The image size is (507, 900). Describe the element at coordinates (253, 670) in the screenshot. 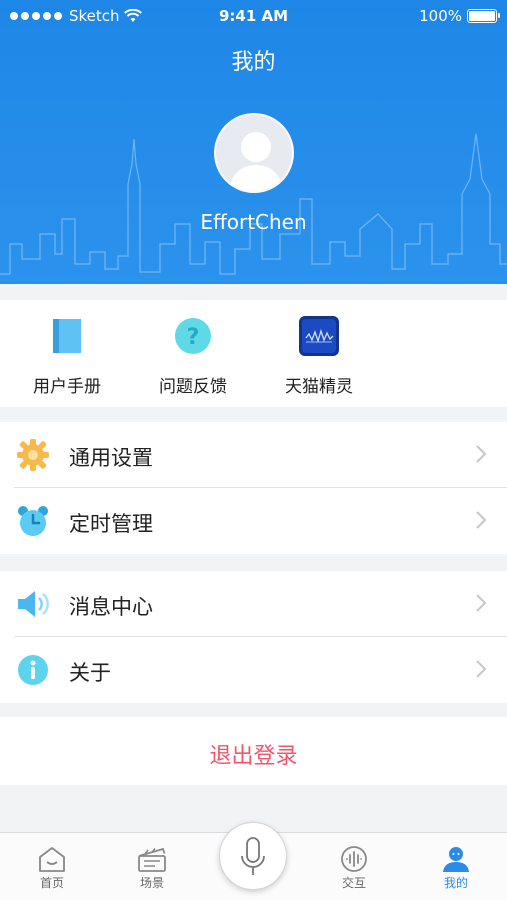

I see `menu-item-about: 关于` at that location.